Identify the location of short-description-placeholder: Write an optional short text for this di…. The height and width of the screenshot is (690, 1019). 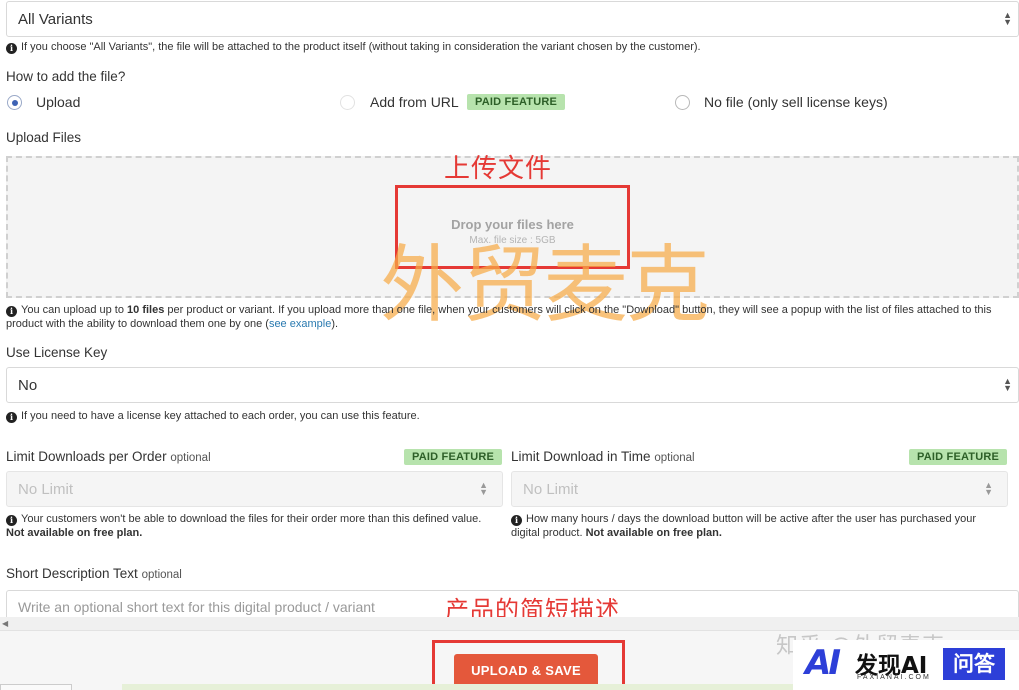
(196, 607).